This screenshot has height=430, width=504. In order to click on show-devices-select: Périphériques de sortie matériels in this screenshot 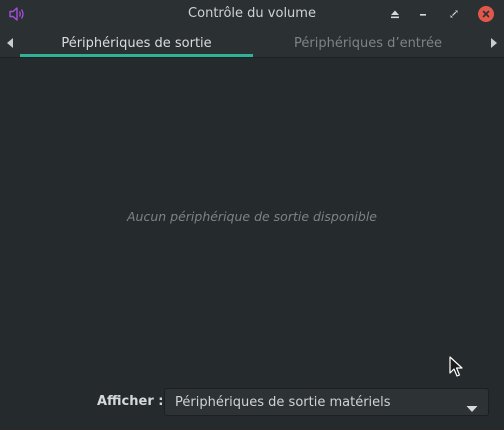, I will do `click(326, 402)`.